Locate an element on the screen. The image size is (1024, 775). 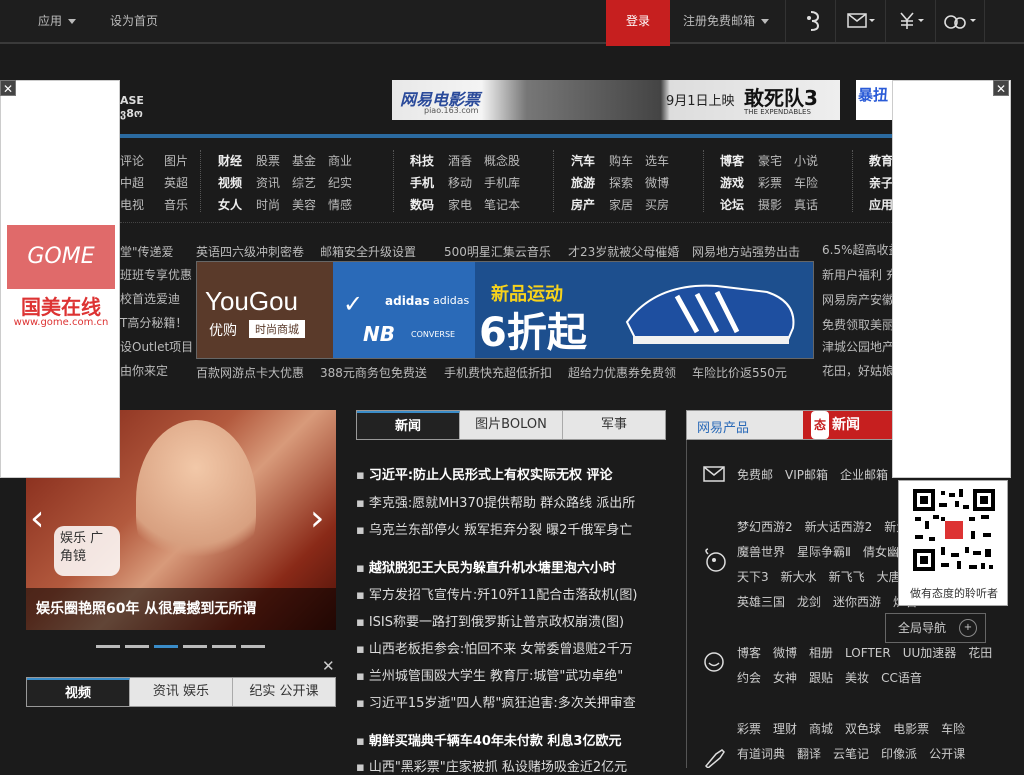
product-link: 新大话西游2 is located at coordinates (839, 527).